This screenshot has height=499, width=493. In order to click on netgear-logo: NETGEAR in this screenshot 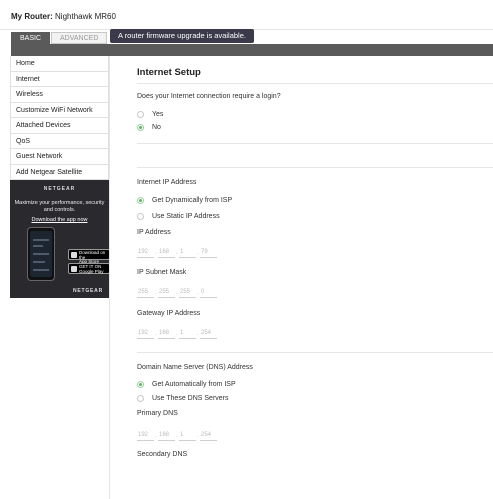, I will do `click(59, 189)`.